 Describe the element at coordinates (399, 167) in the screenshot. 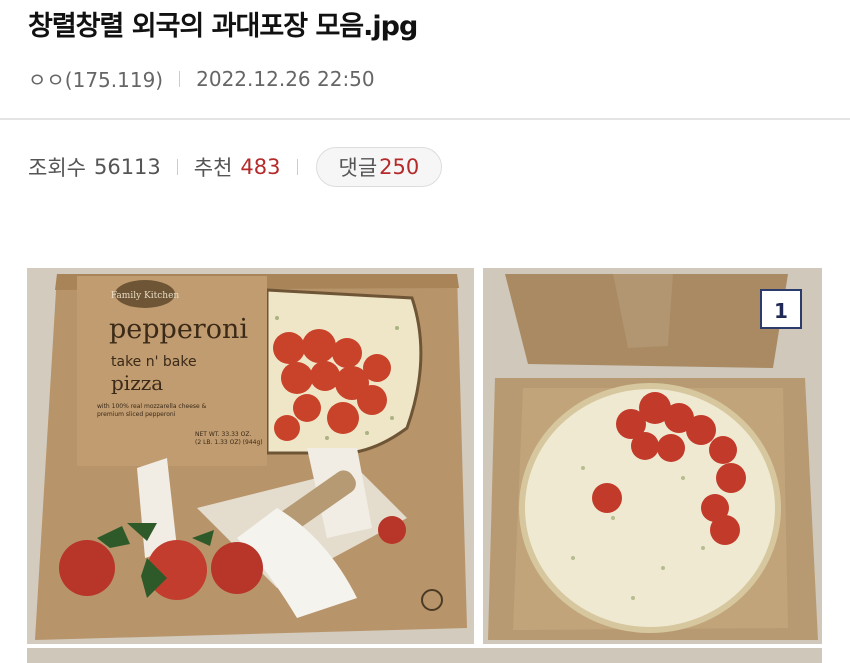

I see `comments-count: 250` at that location.